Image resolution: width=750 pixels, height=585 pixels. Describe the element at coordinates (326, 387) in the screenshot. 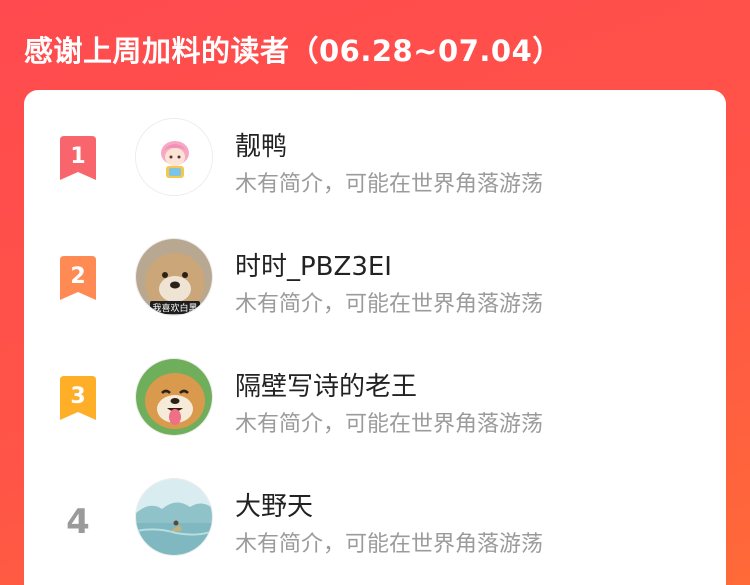

I see `reader-name: 隔壁写诗的老王` at that location.